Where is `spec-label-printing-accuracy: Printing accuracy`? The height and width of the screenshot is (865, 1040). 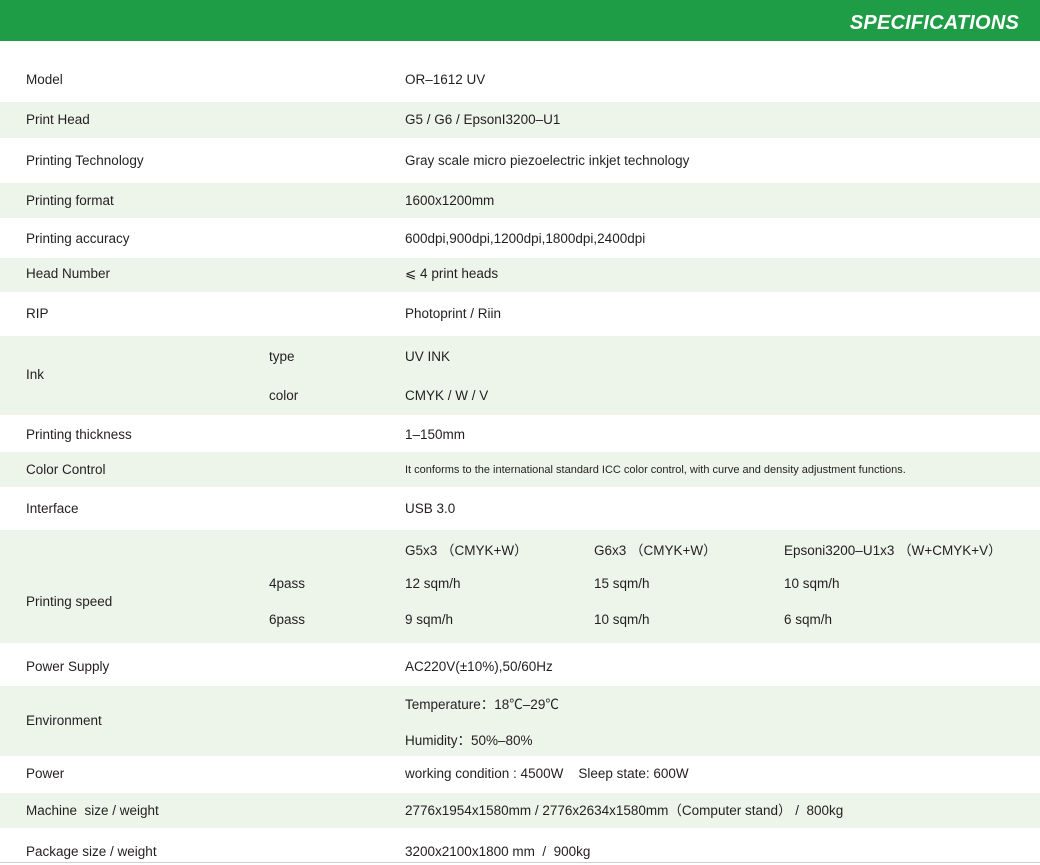 spec-label-printing-accuracy: Printing accuracy is located at coordinates (78, 238).